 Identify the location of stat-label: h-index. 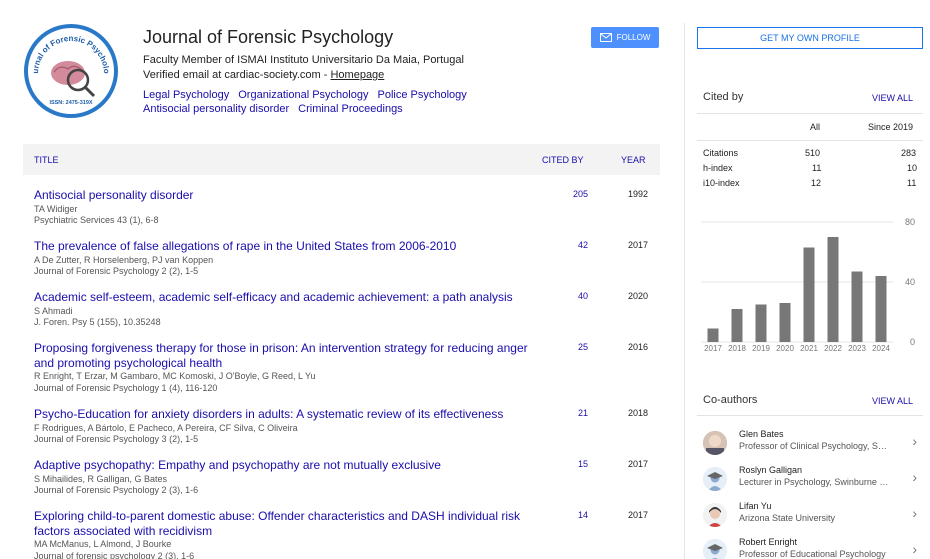
(718, 168).